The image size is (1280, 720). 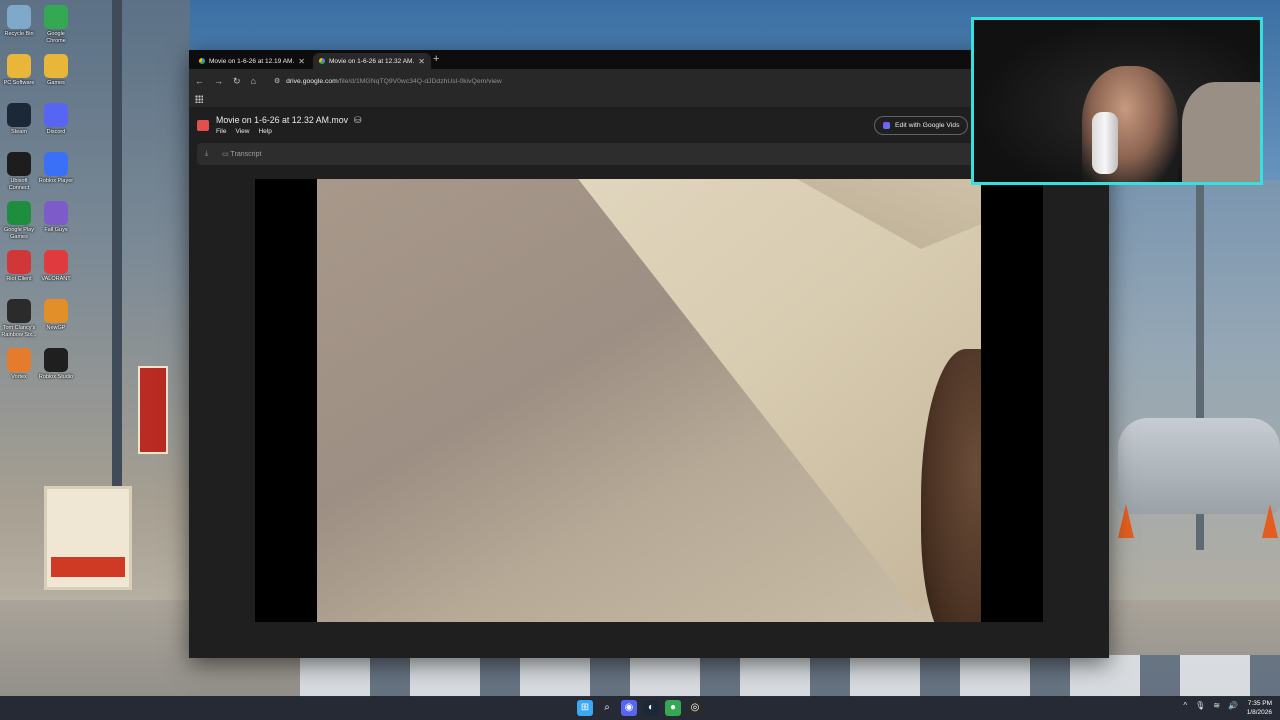 I want to click on desktop-icon-label: Steam, so click(x=19, y=132).